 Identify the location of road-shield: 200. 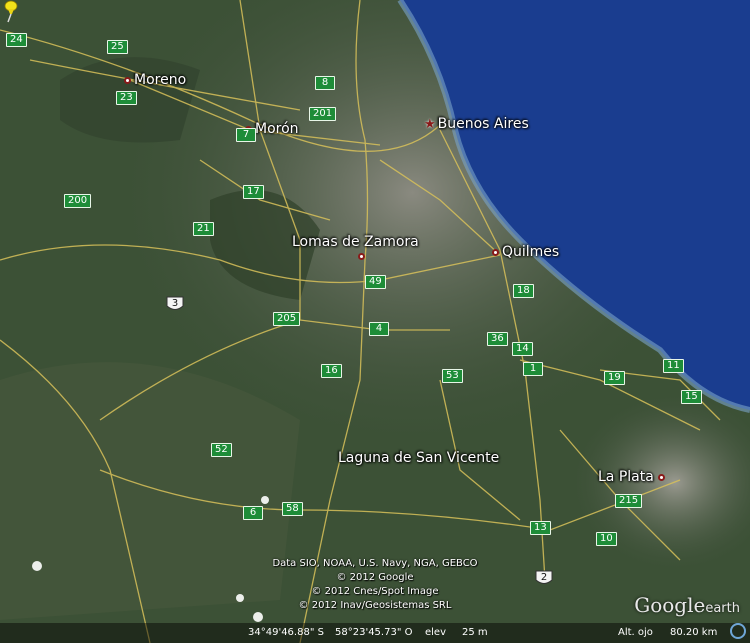
(78, 201).